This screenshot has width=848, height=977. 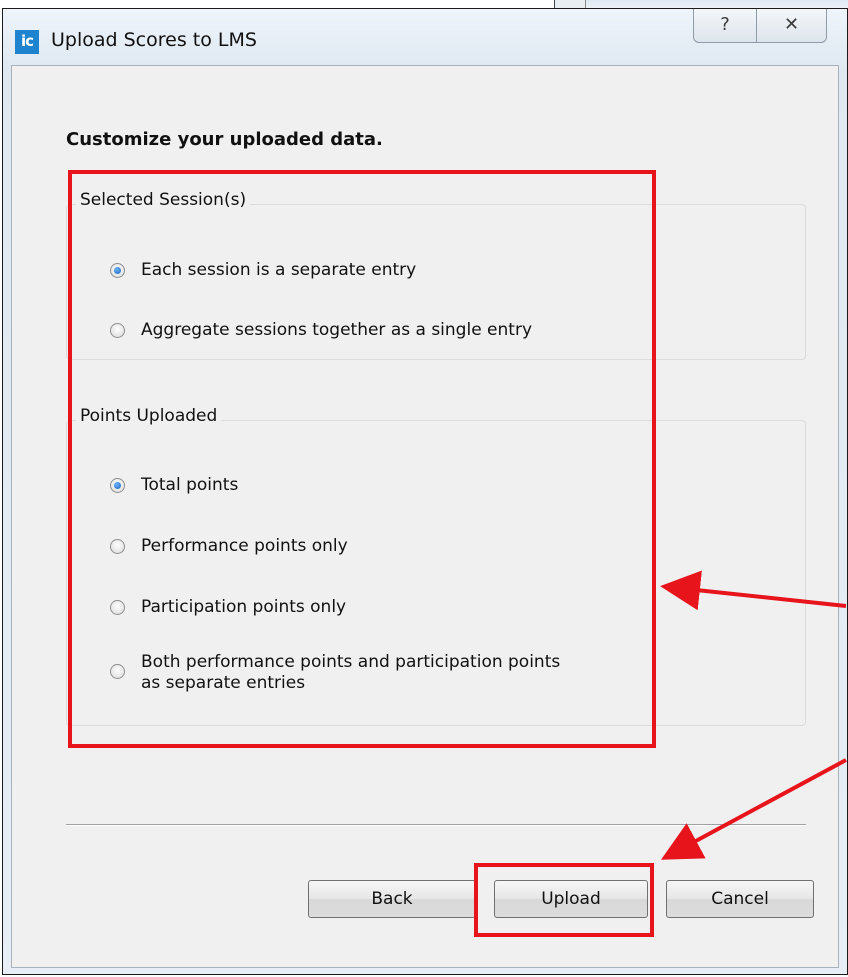 What do you see at coordinates (223, 683) in the screenshot?
I see `radio-label-line-2: as separate entries` at bounding box center [223, 683].